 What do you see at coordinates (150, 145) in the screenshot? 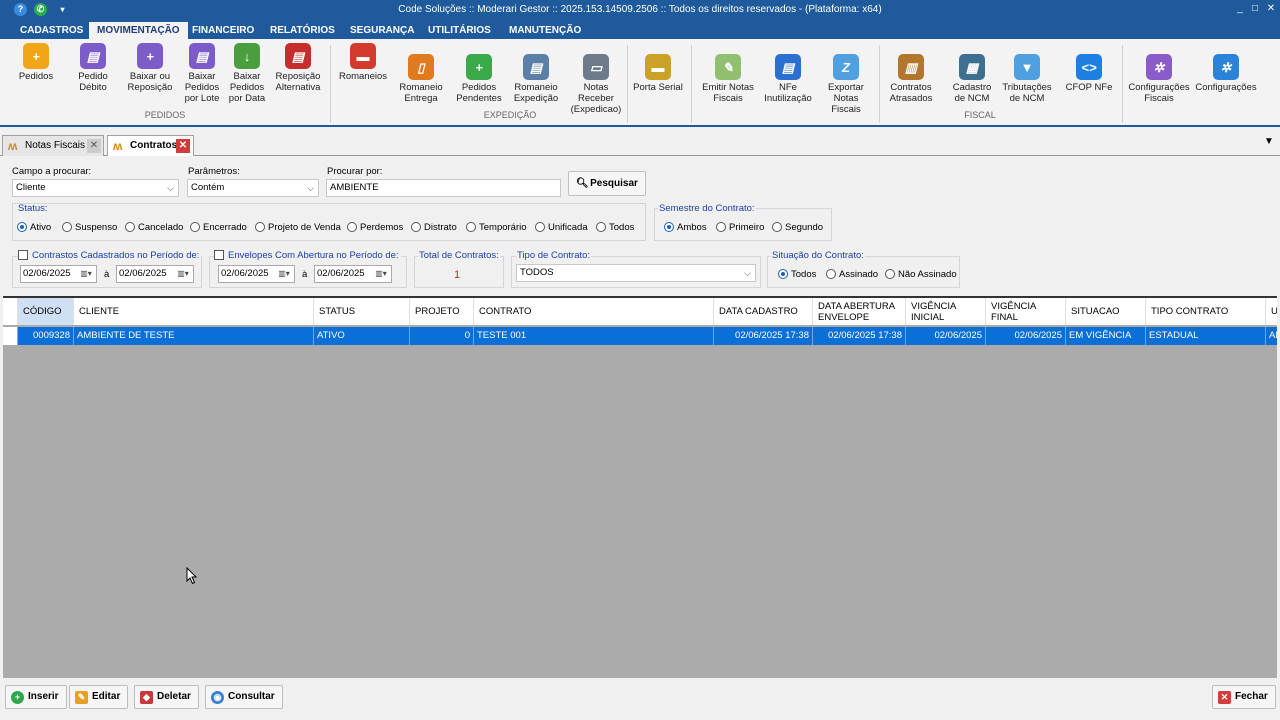
I see `tab-contratos: ʍ Contratos ✕` at bounding box center [150, 145].